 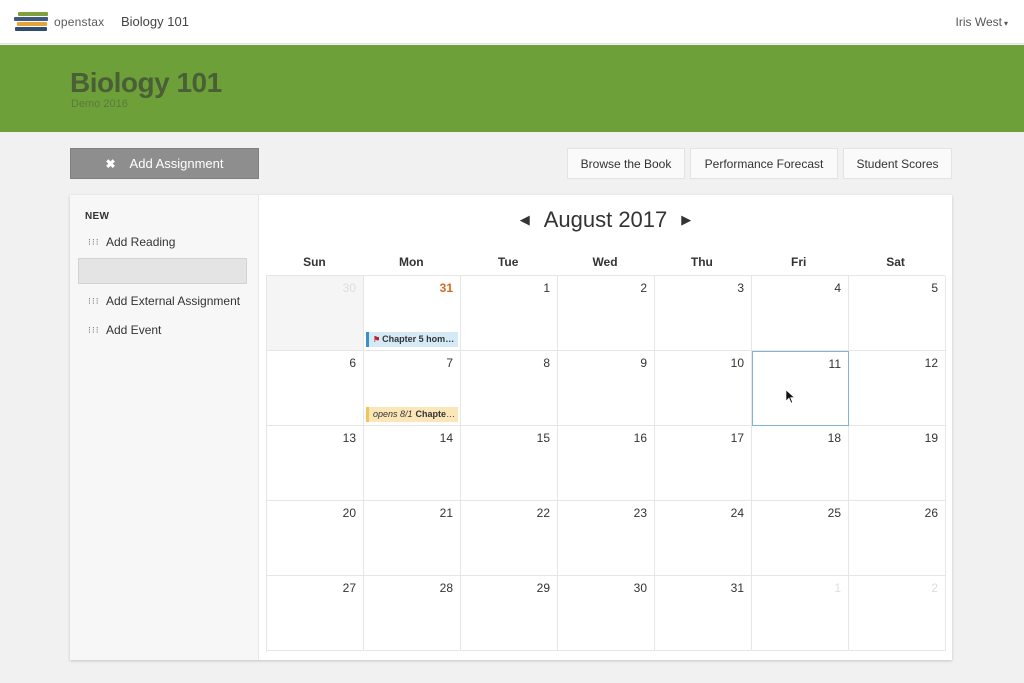 I want to click on calendar-day-cell: 25, so click(x=800, y=538).